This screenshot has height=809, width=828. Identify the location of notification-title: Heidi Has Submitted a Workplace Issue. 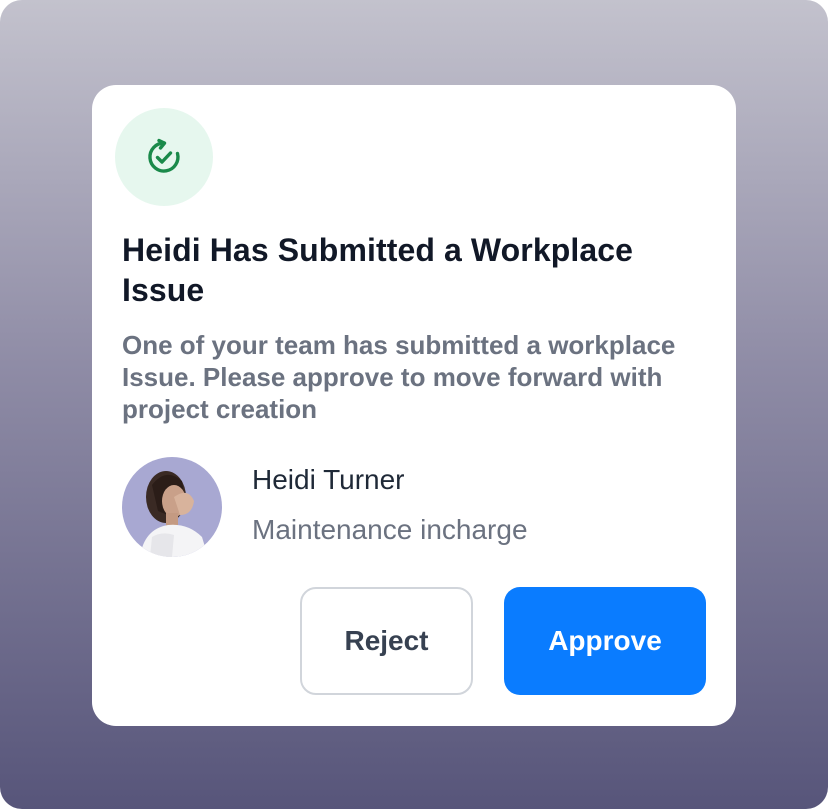
(378, 270).